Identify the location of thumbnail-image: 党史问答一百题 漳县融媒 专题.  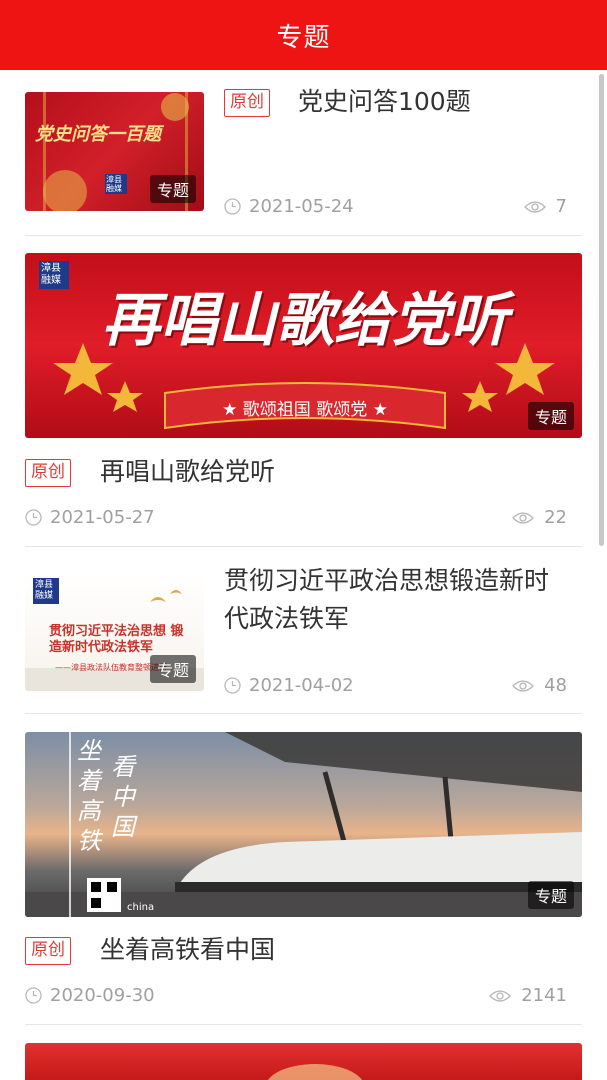
(114, 151).